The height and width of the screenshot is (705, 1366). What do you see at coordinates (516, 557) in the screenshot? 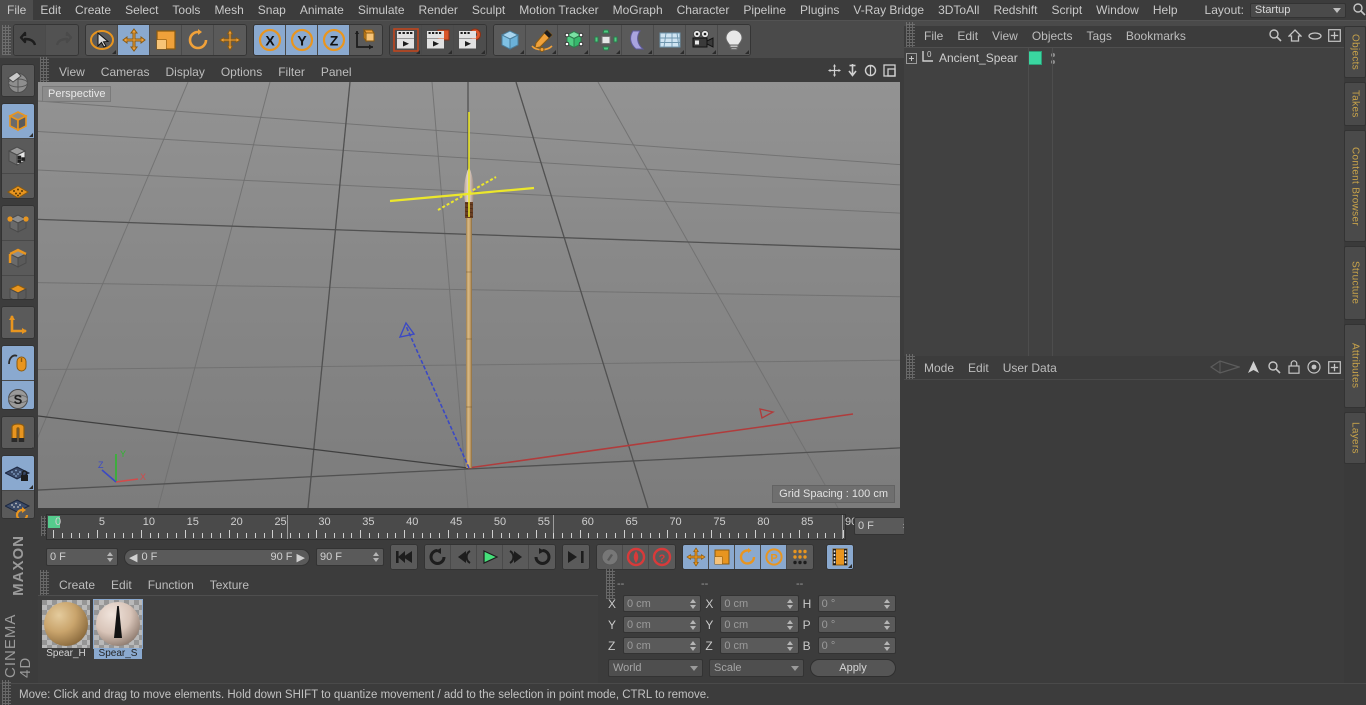
I see `go-to-next-frame-button` at bounding box center [516, 557].